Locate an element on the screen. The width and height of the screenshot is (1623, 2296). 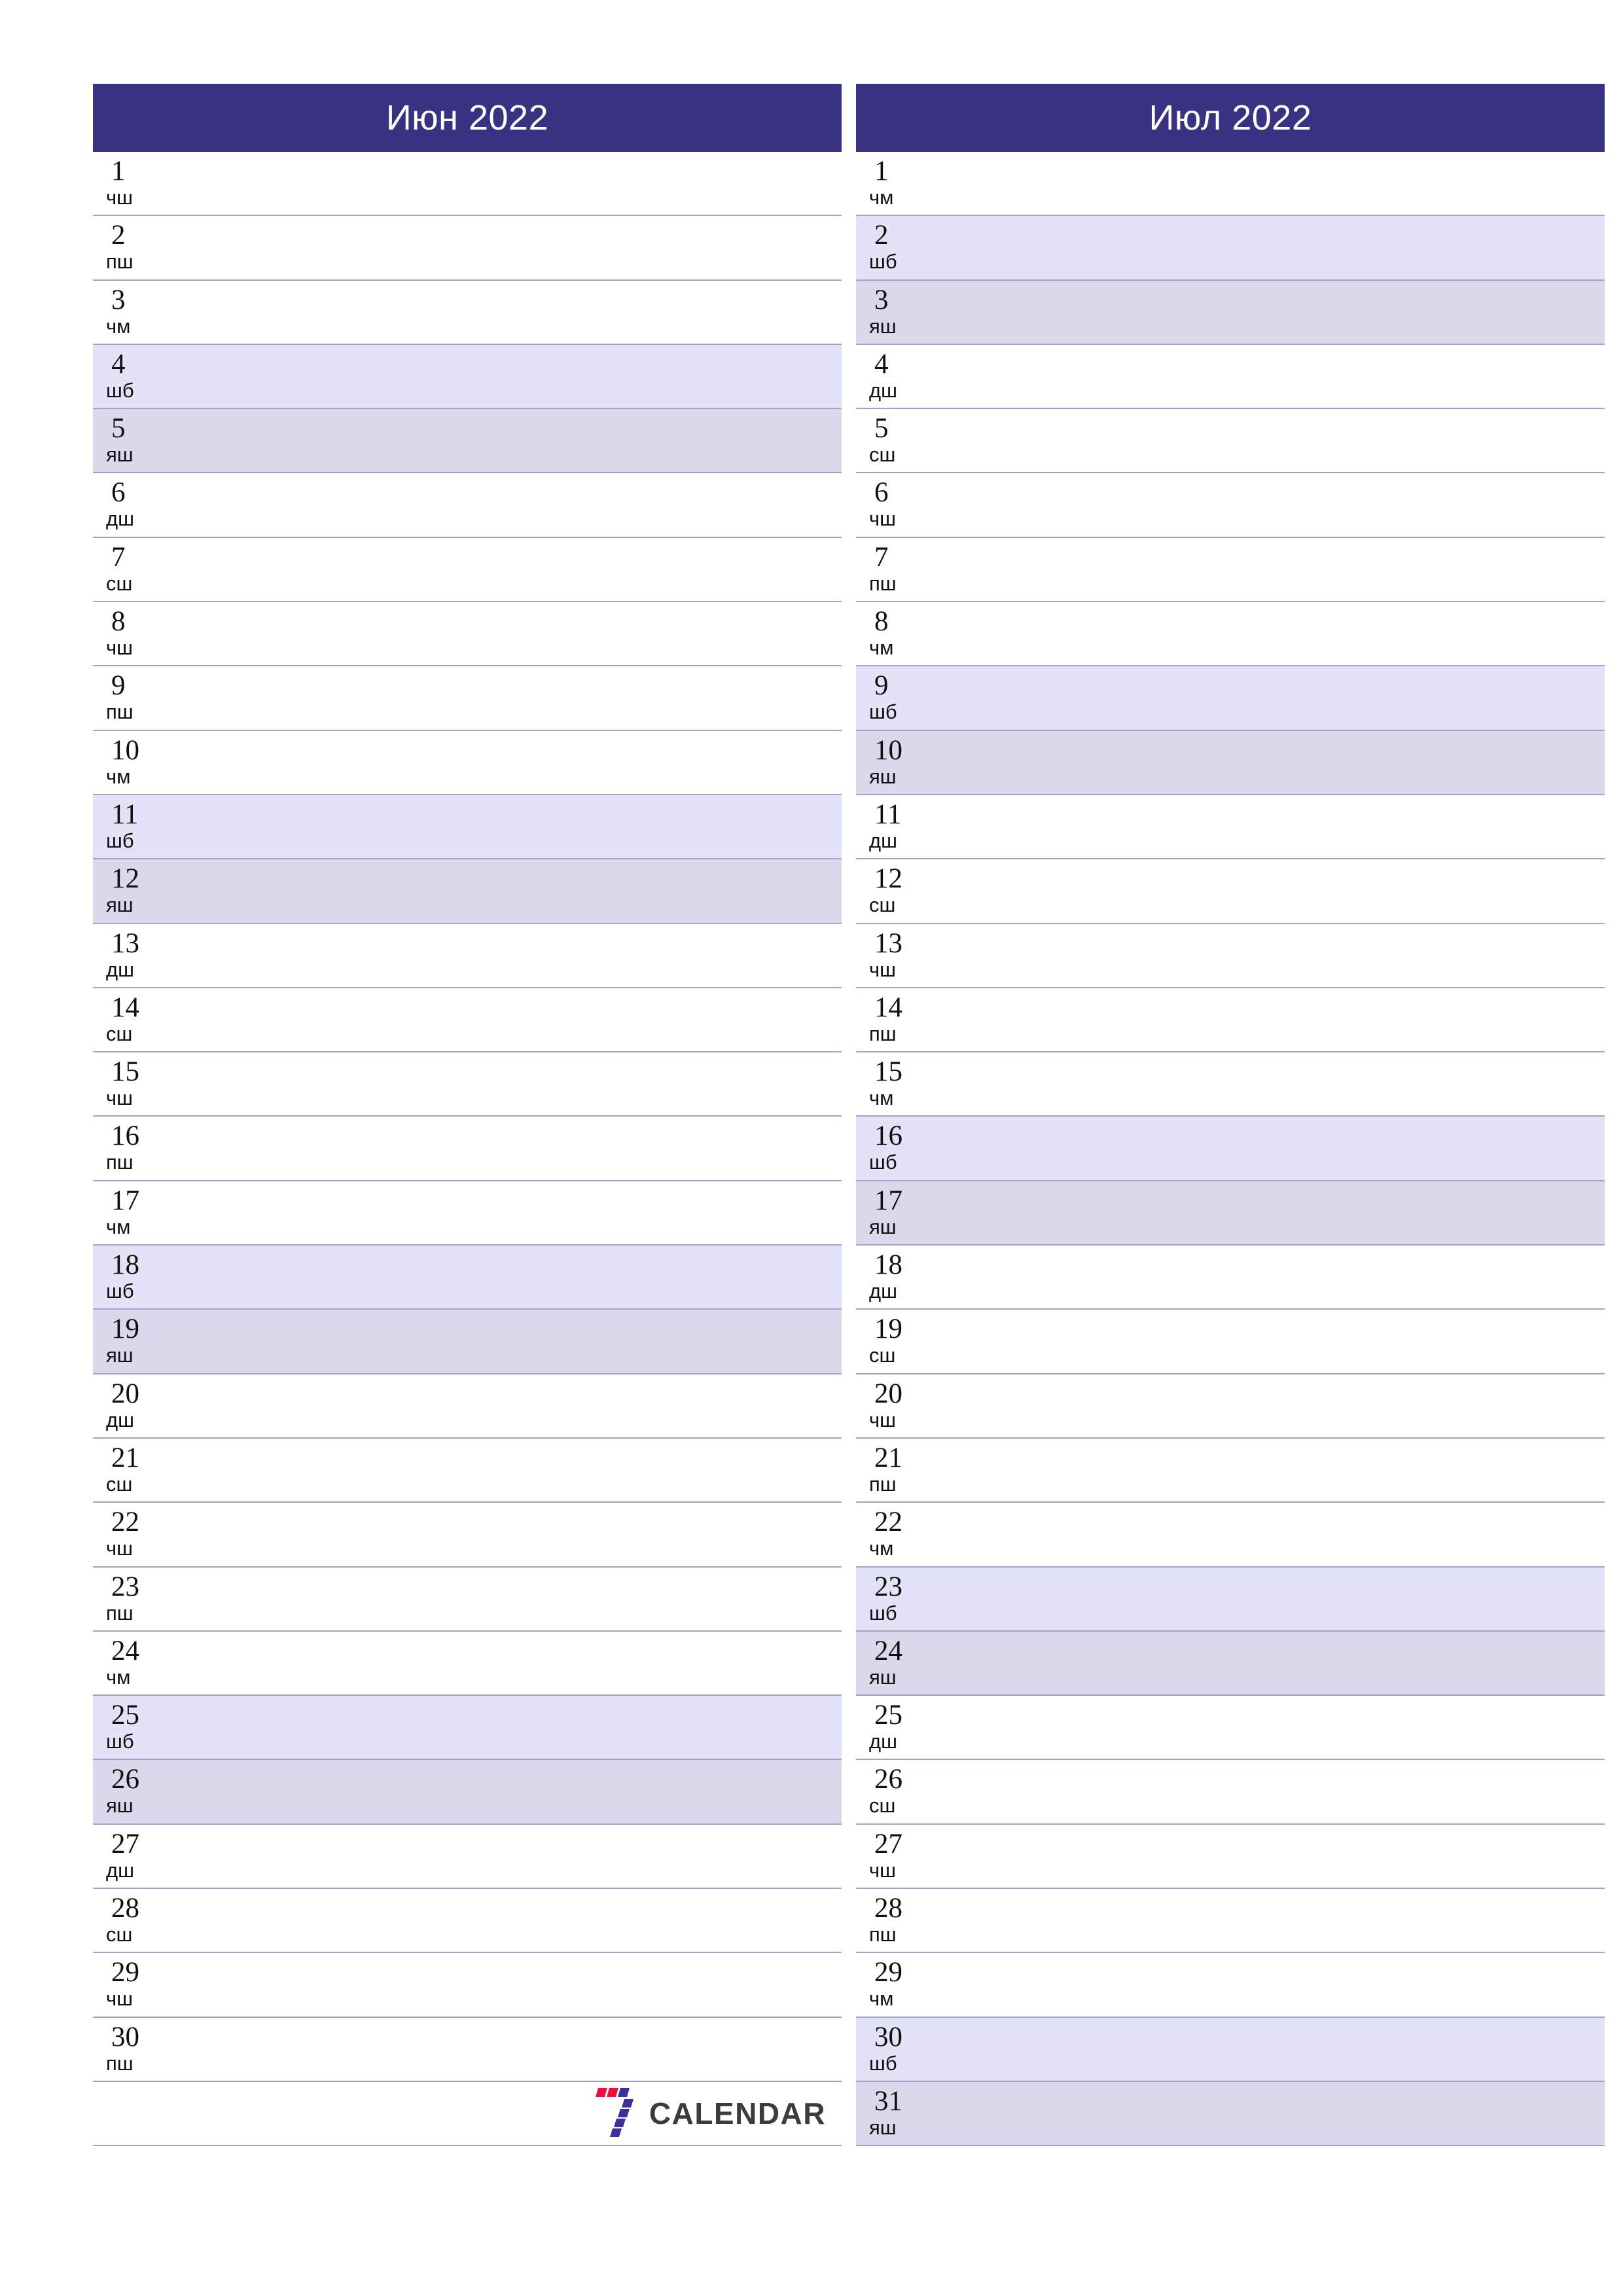
day-row: 24 яш is located at coordinates (1230, 1663).